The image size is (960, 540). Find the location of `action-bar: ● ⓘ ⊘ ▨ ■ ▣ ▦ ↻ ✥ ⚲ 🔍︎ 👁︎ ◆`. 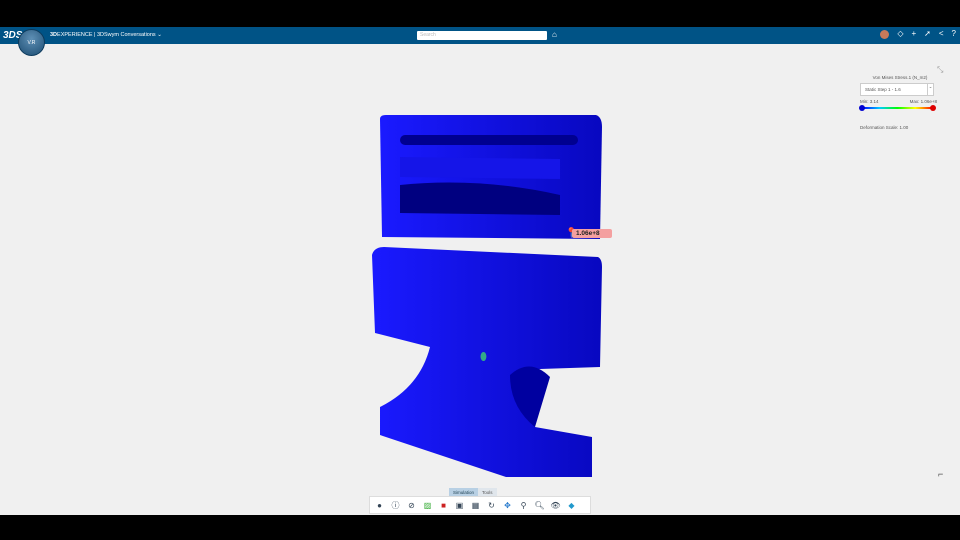

action-bar: ● ⓘ ⊘ ▨ ■ ▣ ▦ ↻ ✥ ⚲ 🔍︎ 👁︎ ◆ is located at coordinates (480, 505).